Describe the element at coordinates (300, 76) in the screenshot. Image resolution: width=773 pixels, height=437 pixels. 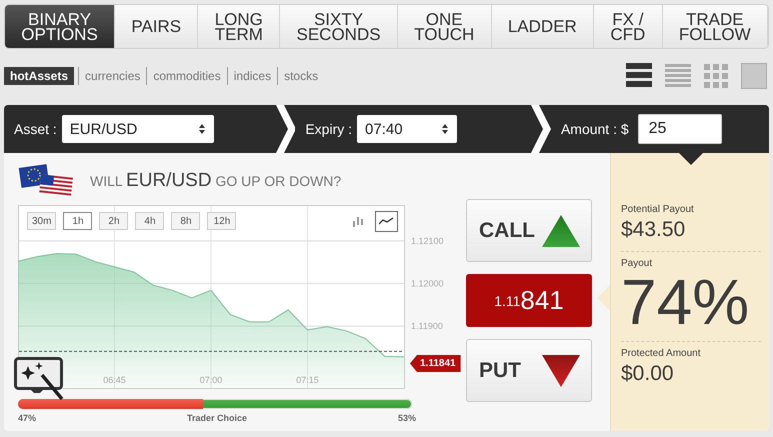
I see `asset-filter: stocks` at that location.